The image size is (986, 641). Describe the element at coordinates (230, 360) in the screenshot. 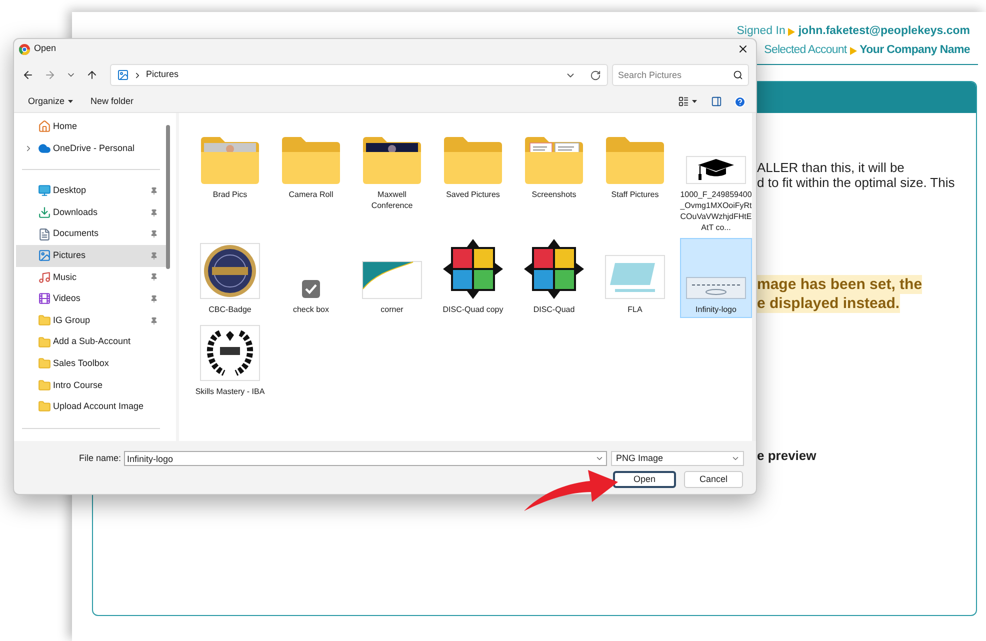

I see `file-item: Skills Mastery - IBA` at that location.